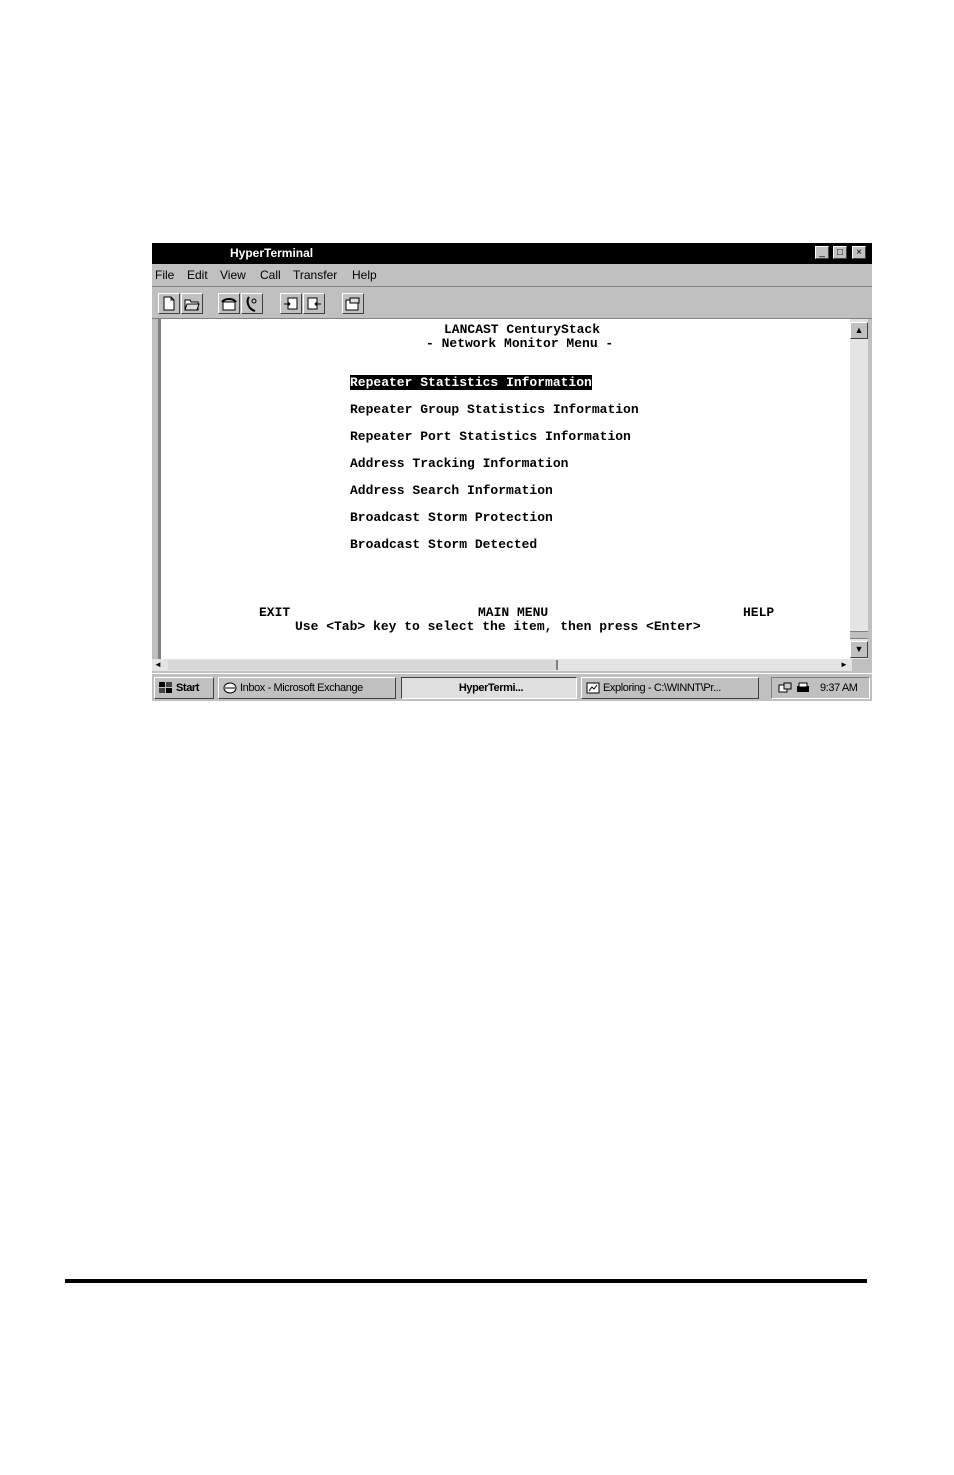  I want to click on close-button: ×, so click(859, 252).